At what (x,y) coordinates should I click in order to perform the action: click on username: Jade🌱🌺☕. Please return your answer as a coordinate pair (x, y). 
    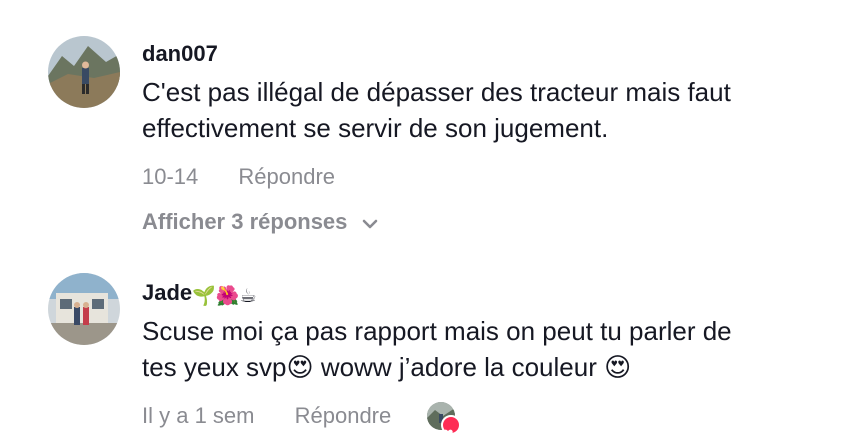
    Looking at the image, I should click on (482, 293).